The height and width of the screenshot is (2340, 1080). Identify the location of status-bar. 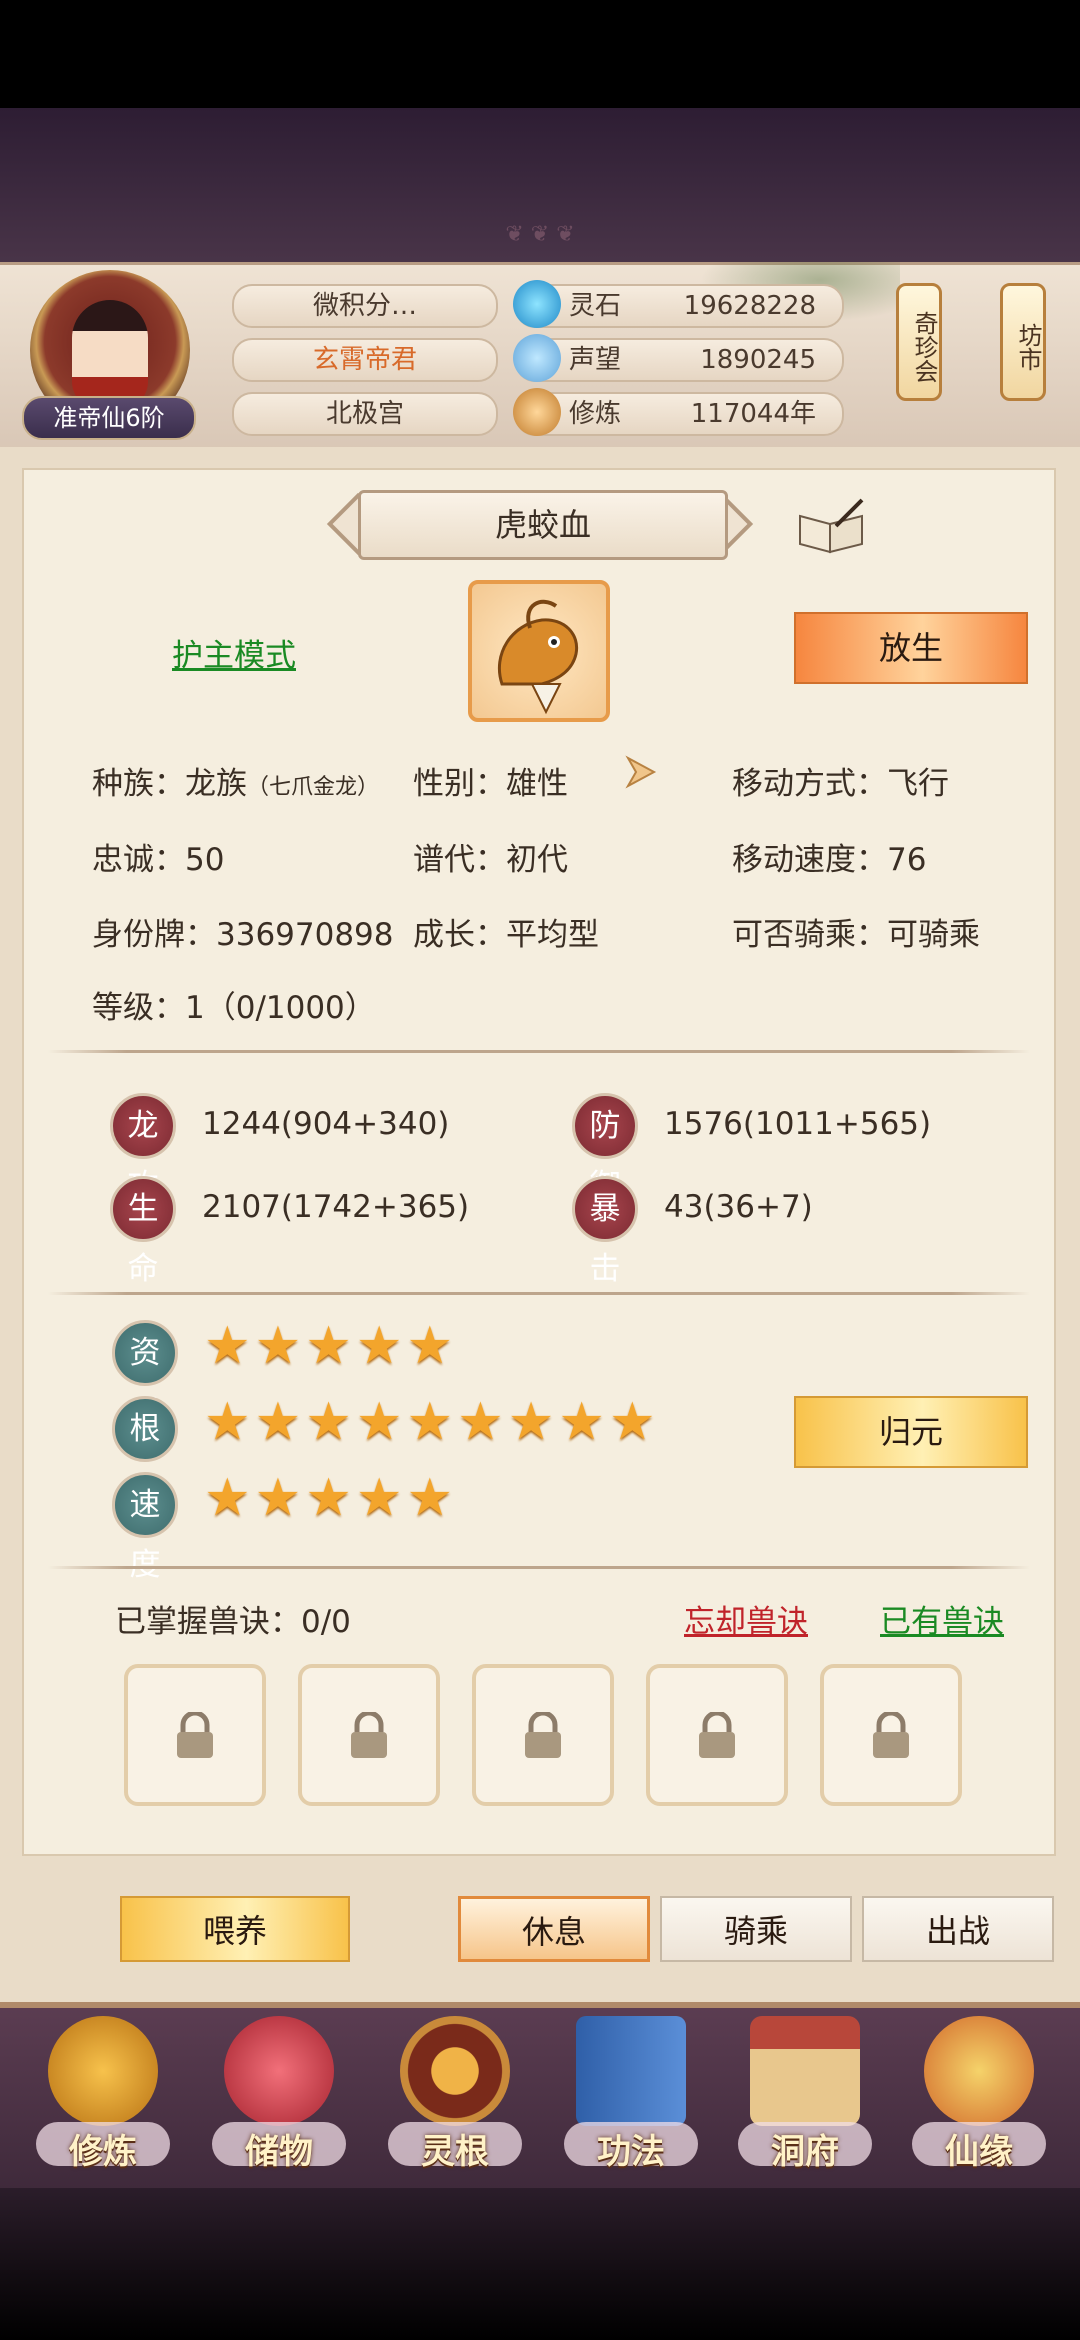
(540, 54).